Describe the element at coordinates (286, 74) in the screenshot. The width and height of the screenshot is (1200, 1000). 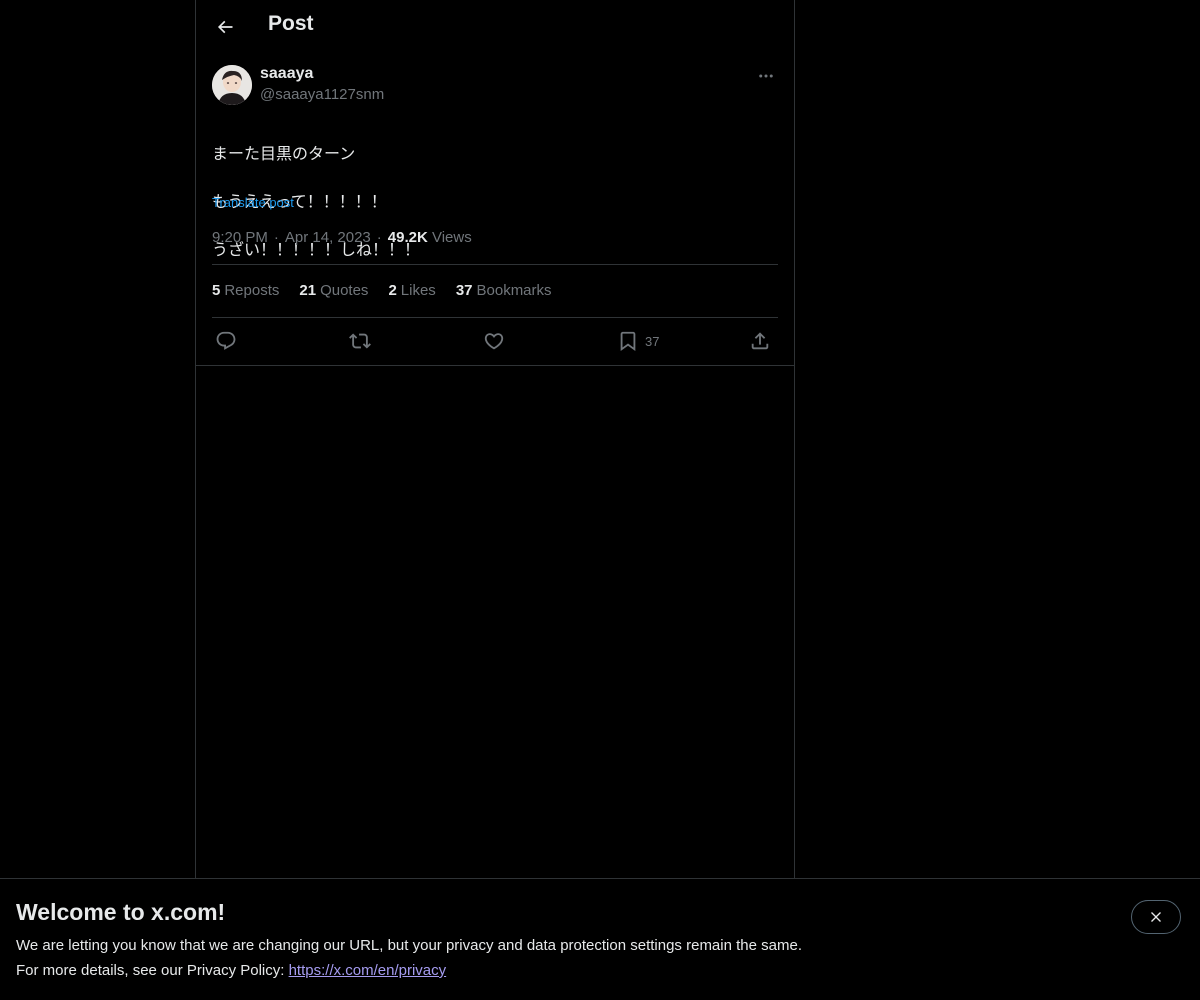
I see `author-name: saaaya` at that location.